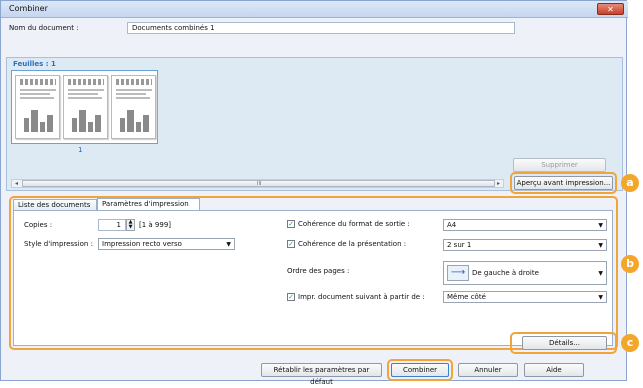 This screenshot has height=388, width=643. I want to click on copies-range: [1 à 999], so click(155, 225).